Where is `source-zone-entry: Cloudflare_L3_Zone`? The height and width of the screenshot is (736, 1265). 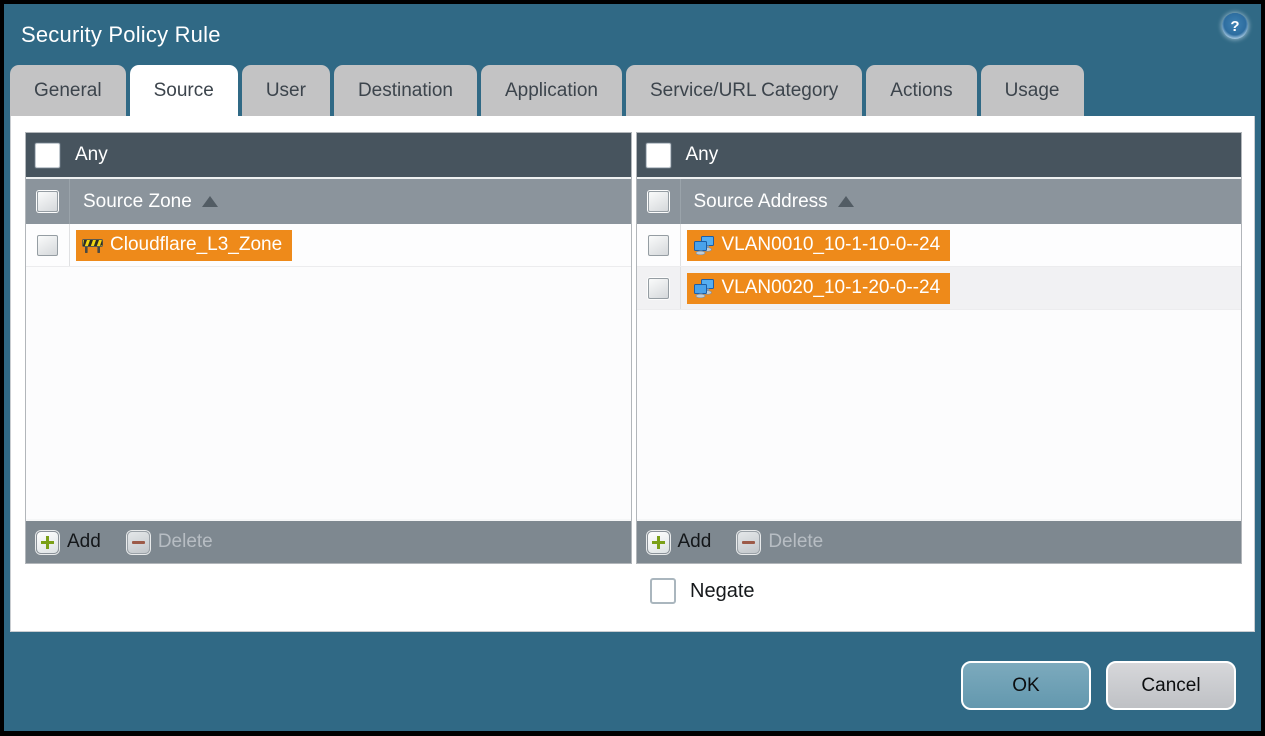
source-zone-entry: Cloudflare_L3_Zone is located at coordinates (184, 245).